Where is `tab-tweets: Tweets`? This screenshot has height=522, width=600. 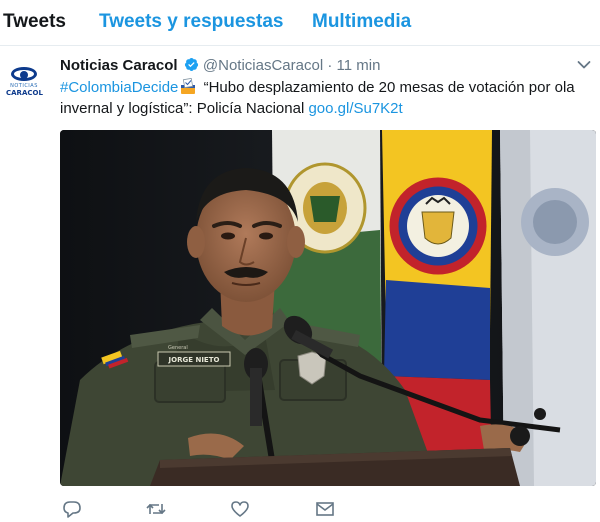 tab-tweets: Tweets is located at coordinates (34, 22).